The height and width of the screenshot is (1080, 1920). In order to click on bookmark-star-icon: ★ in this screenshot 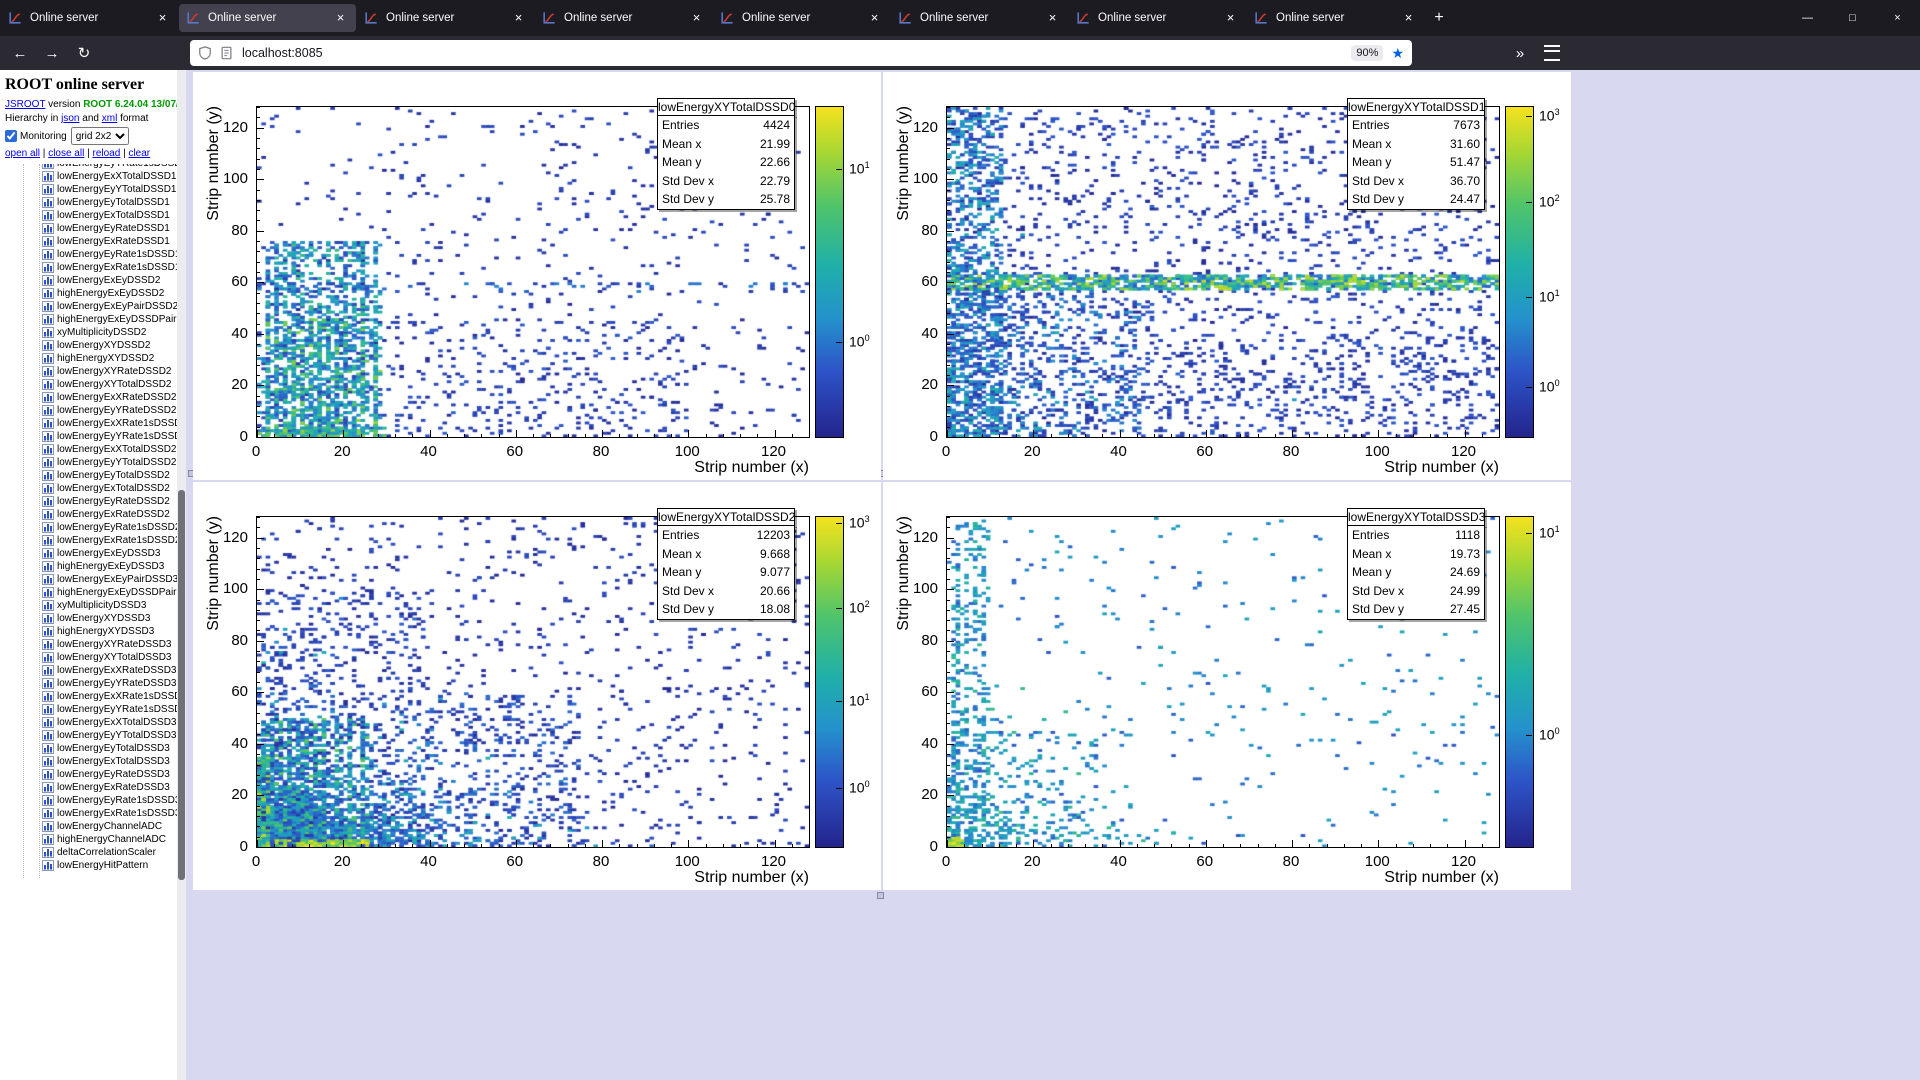, I will do `click(1397, 53)`.